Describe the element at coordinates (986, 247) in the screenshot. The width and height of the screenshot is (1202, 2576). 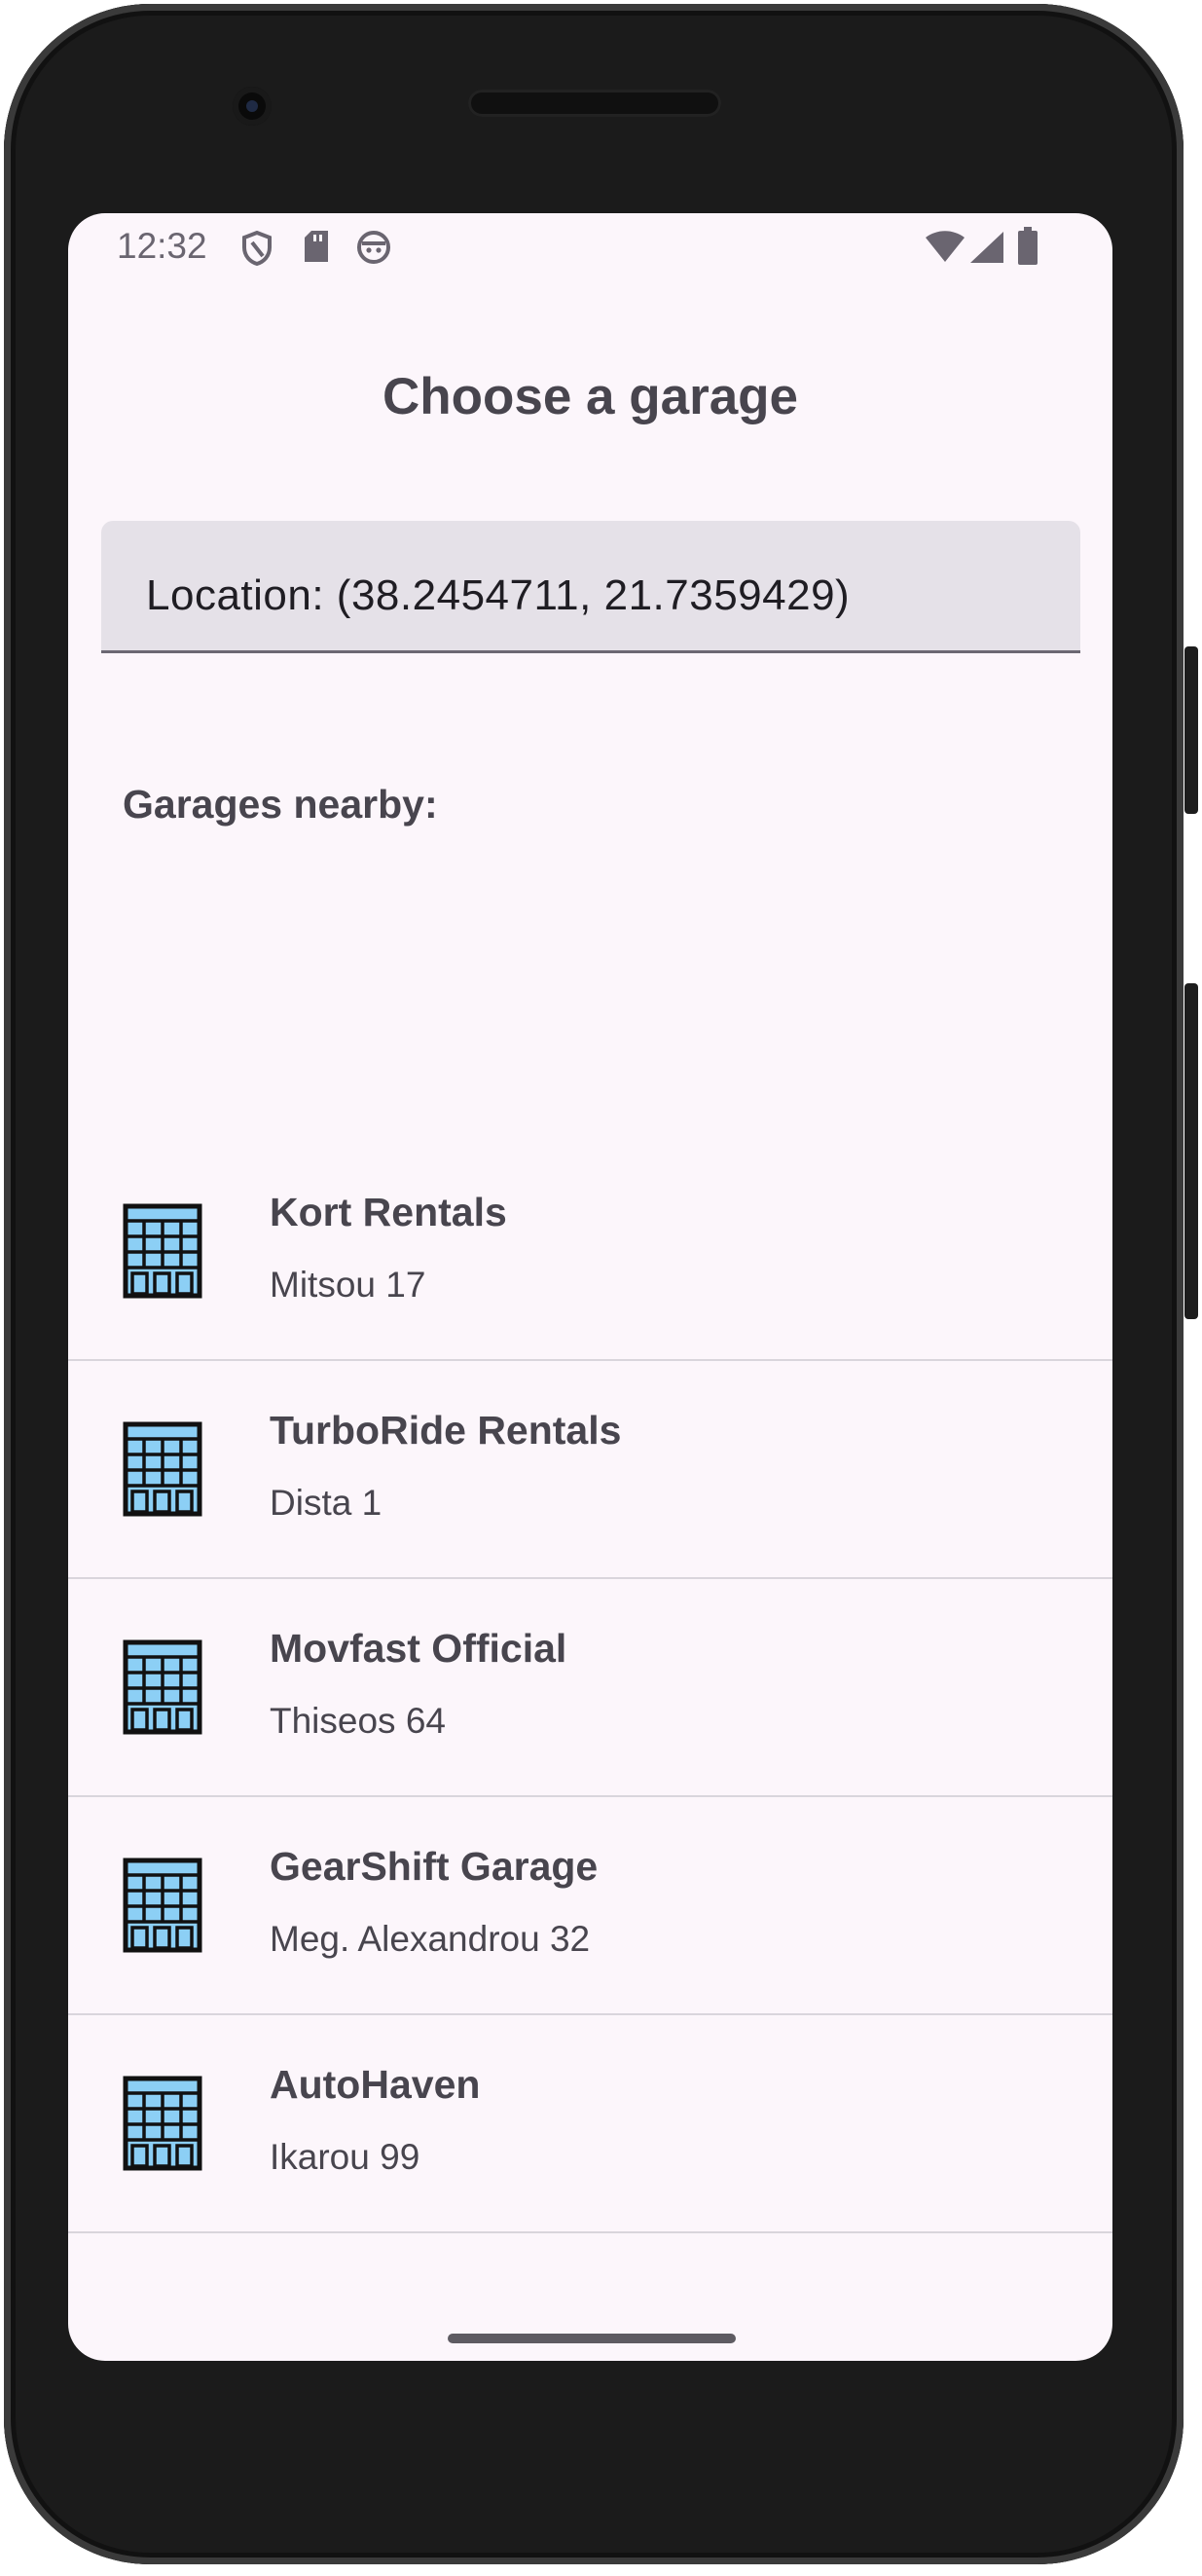
I see `signal-icon` at that location.